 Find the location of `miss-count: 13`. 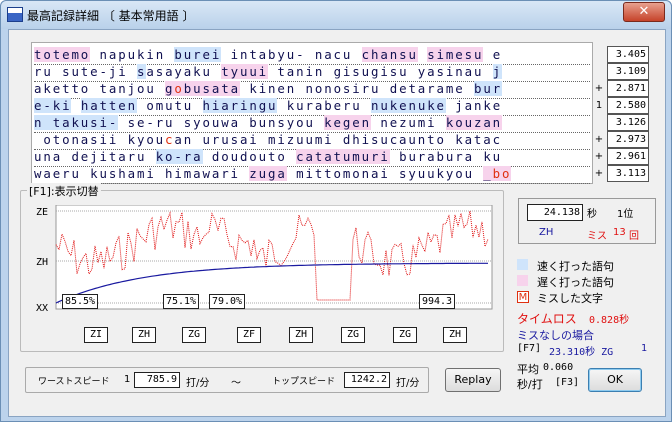

miss-count: 13 is located at coordinates (619, 232).